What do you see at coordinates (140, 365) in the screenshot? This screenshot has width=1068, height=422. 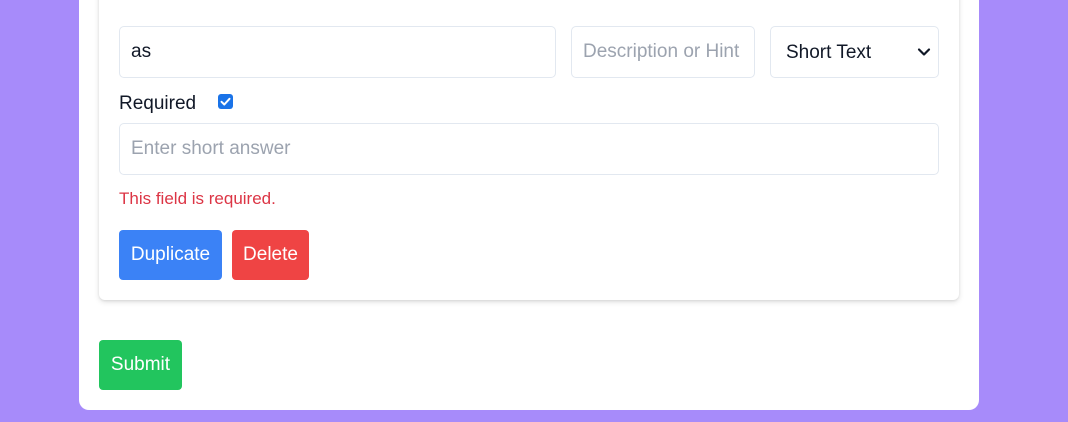 I see `submit-button: Submit` at bounding box center [140, 365].